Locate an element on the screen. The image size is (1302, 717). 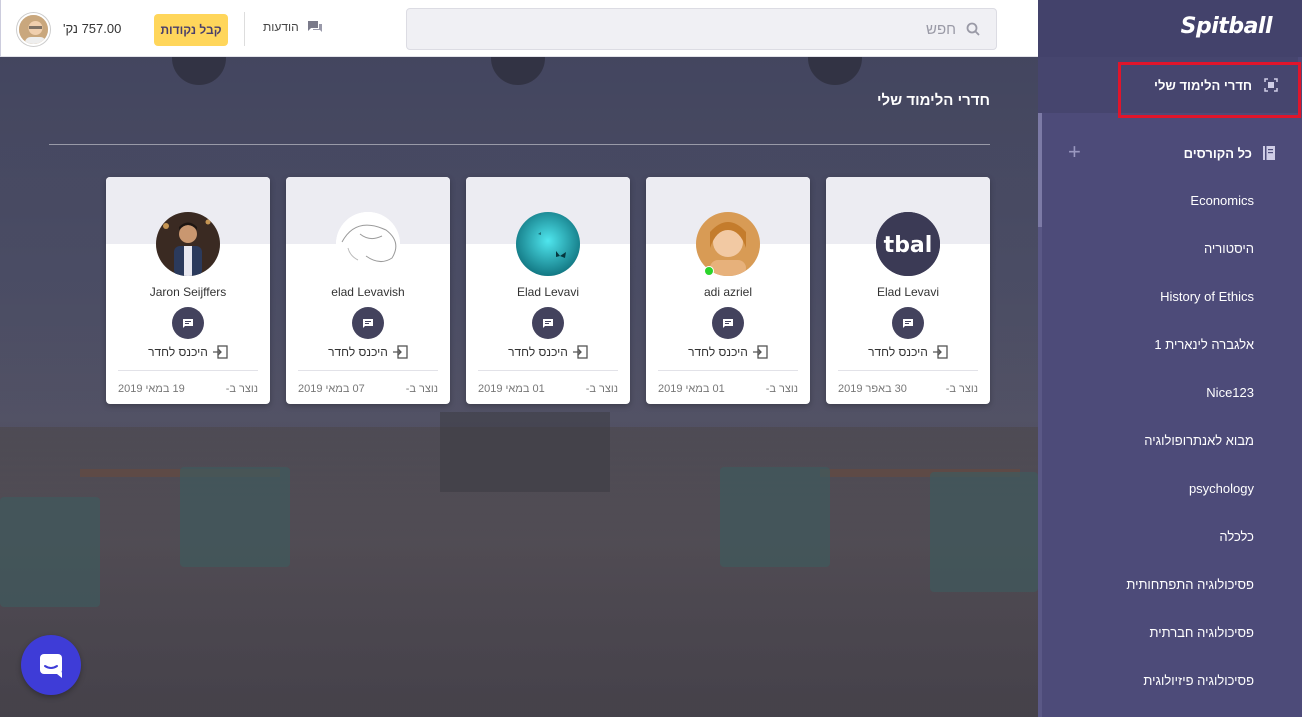
sidebar-course-item: היסטוריה is located at coordinates (1170, 249).